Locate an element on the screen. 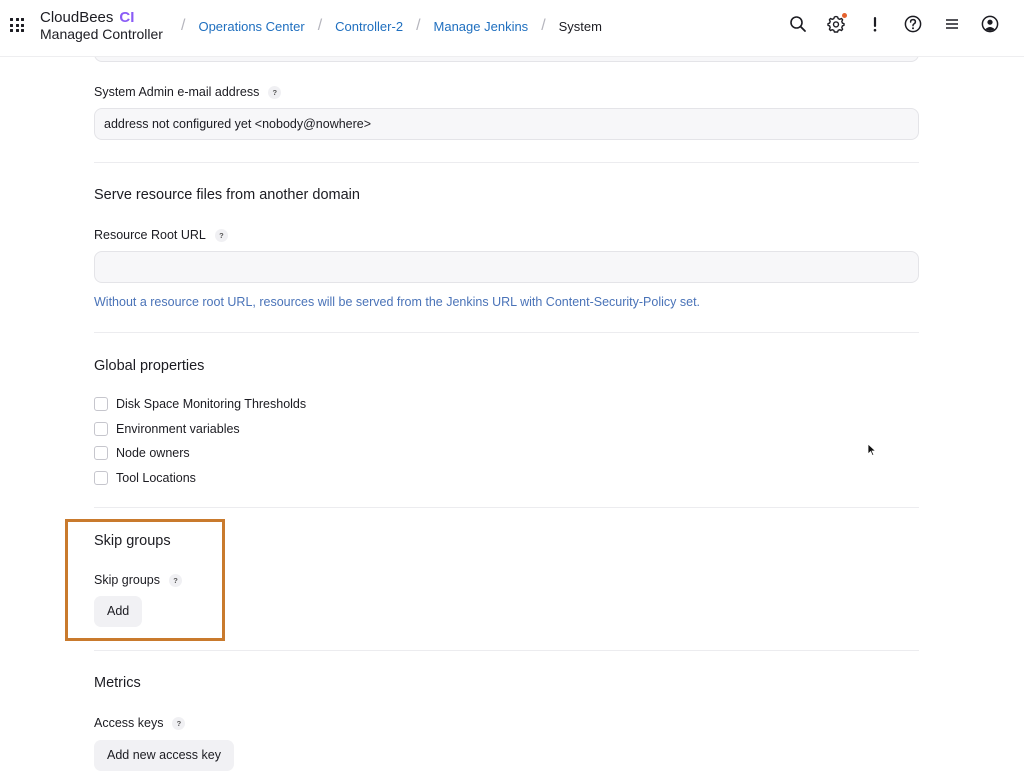 This screenshot has height=780, width=1024. brand-logo: CloudBees CI Managed Controller is located at coordinates (101, 26).